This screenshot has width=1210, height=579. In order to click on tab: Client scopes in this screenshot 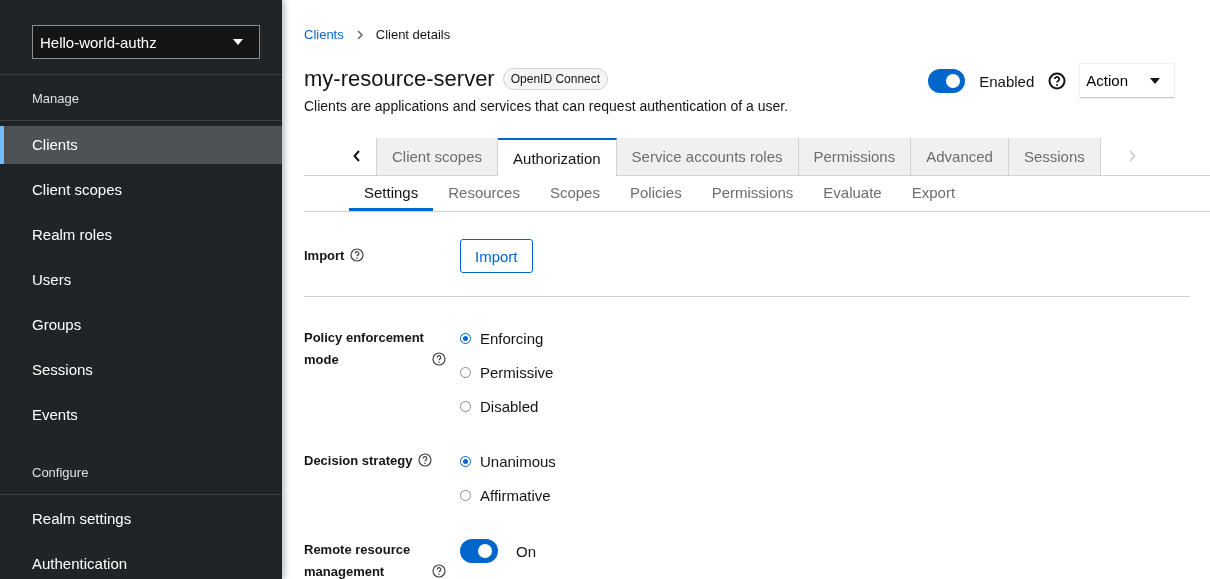, I will do `click(438, 156)`.